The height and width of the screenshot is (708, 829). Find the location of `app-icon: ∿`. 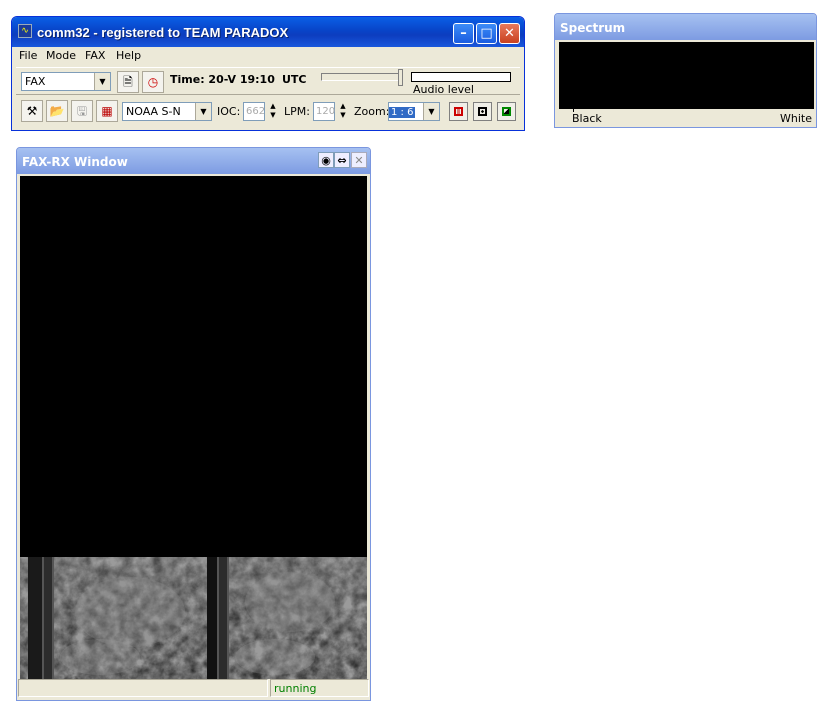

app-icon: ∿ is located at coordinates (25, 31).